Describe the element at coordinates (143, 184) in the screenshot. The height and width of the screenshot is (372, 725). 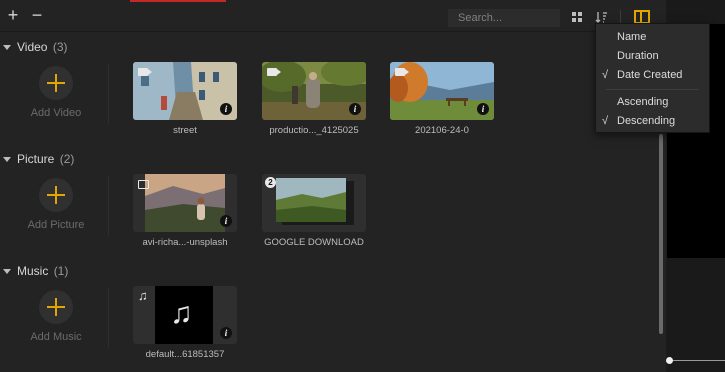
I see `image-icon` at that location.